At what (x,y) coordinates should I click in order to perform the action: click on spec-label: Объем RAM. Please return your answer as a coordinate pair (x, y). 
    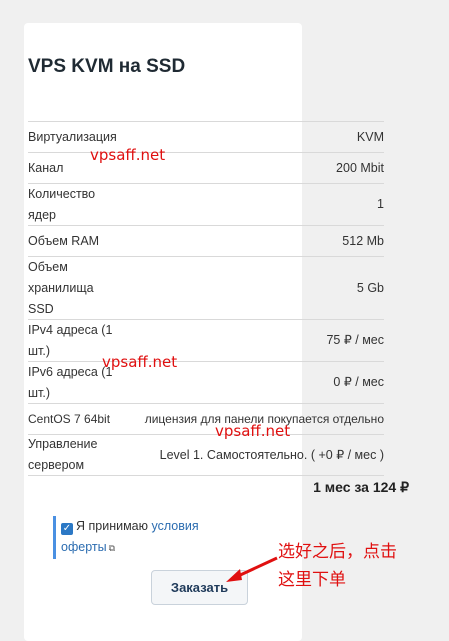
    Looking at the image, I should click on (64, 240).